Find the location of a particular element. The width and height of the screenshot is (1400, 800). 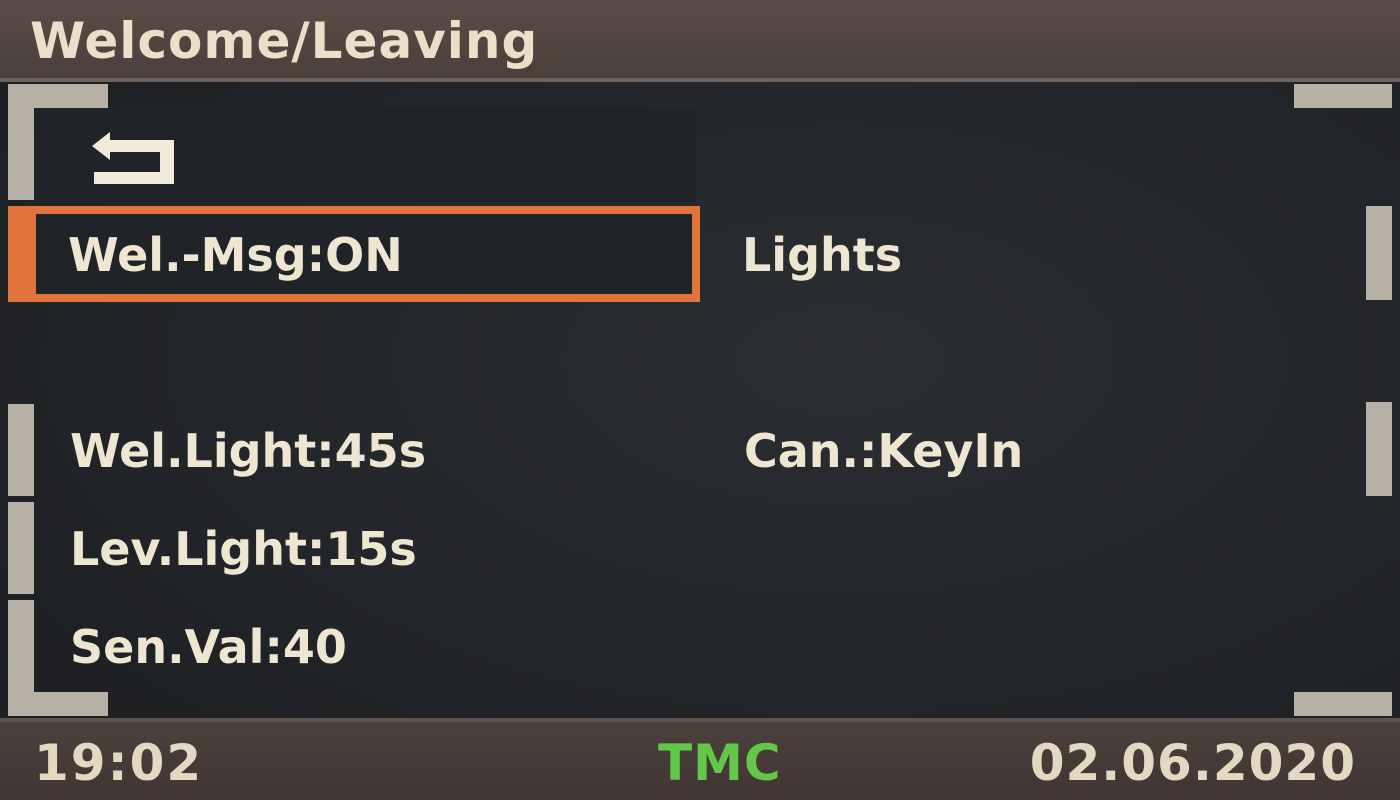

menu-item-label: Wel.-Msg:ON is located at coordinates (235, 255).